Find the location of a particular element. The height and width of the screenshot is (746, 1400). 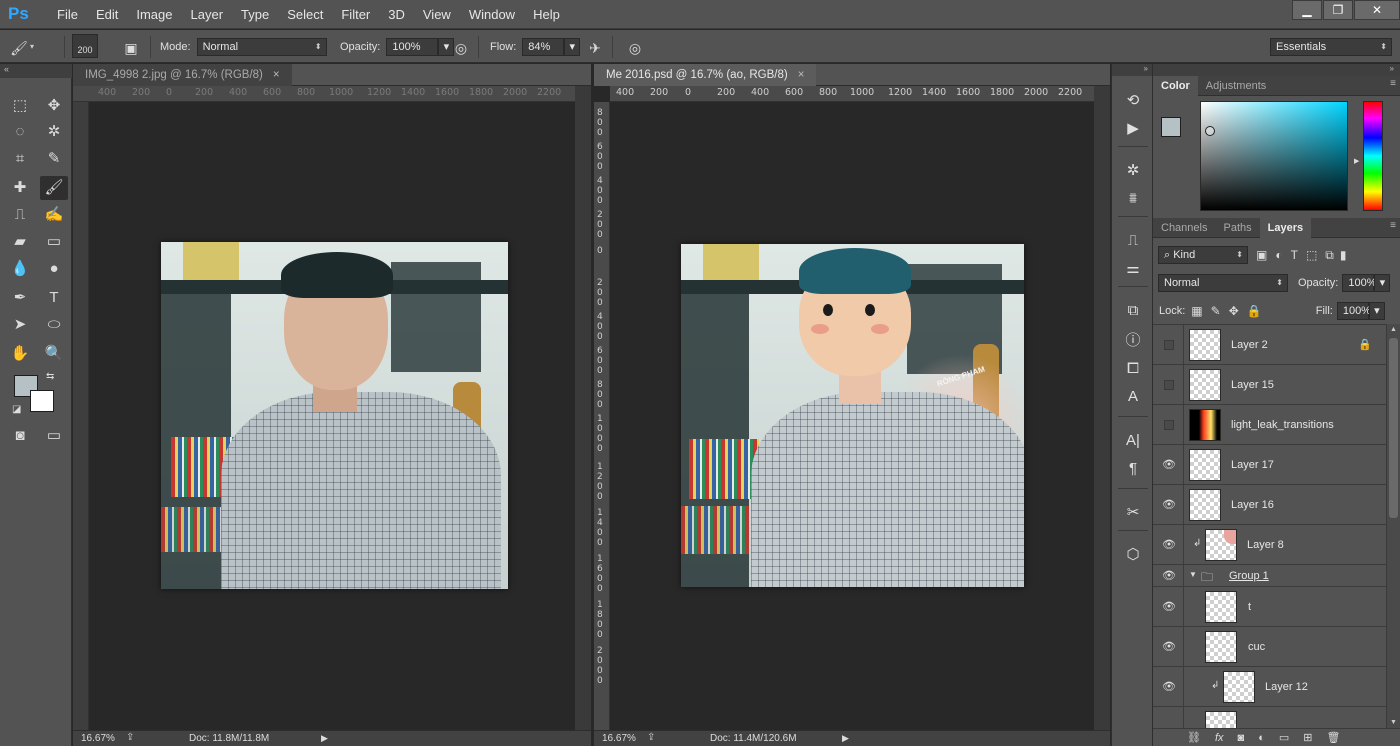

layer-opacity-dropdown-button: ▾ is located at coordinates (1382, 283).